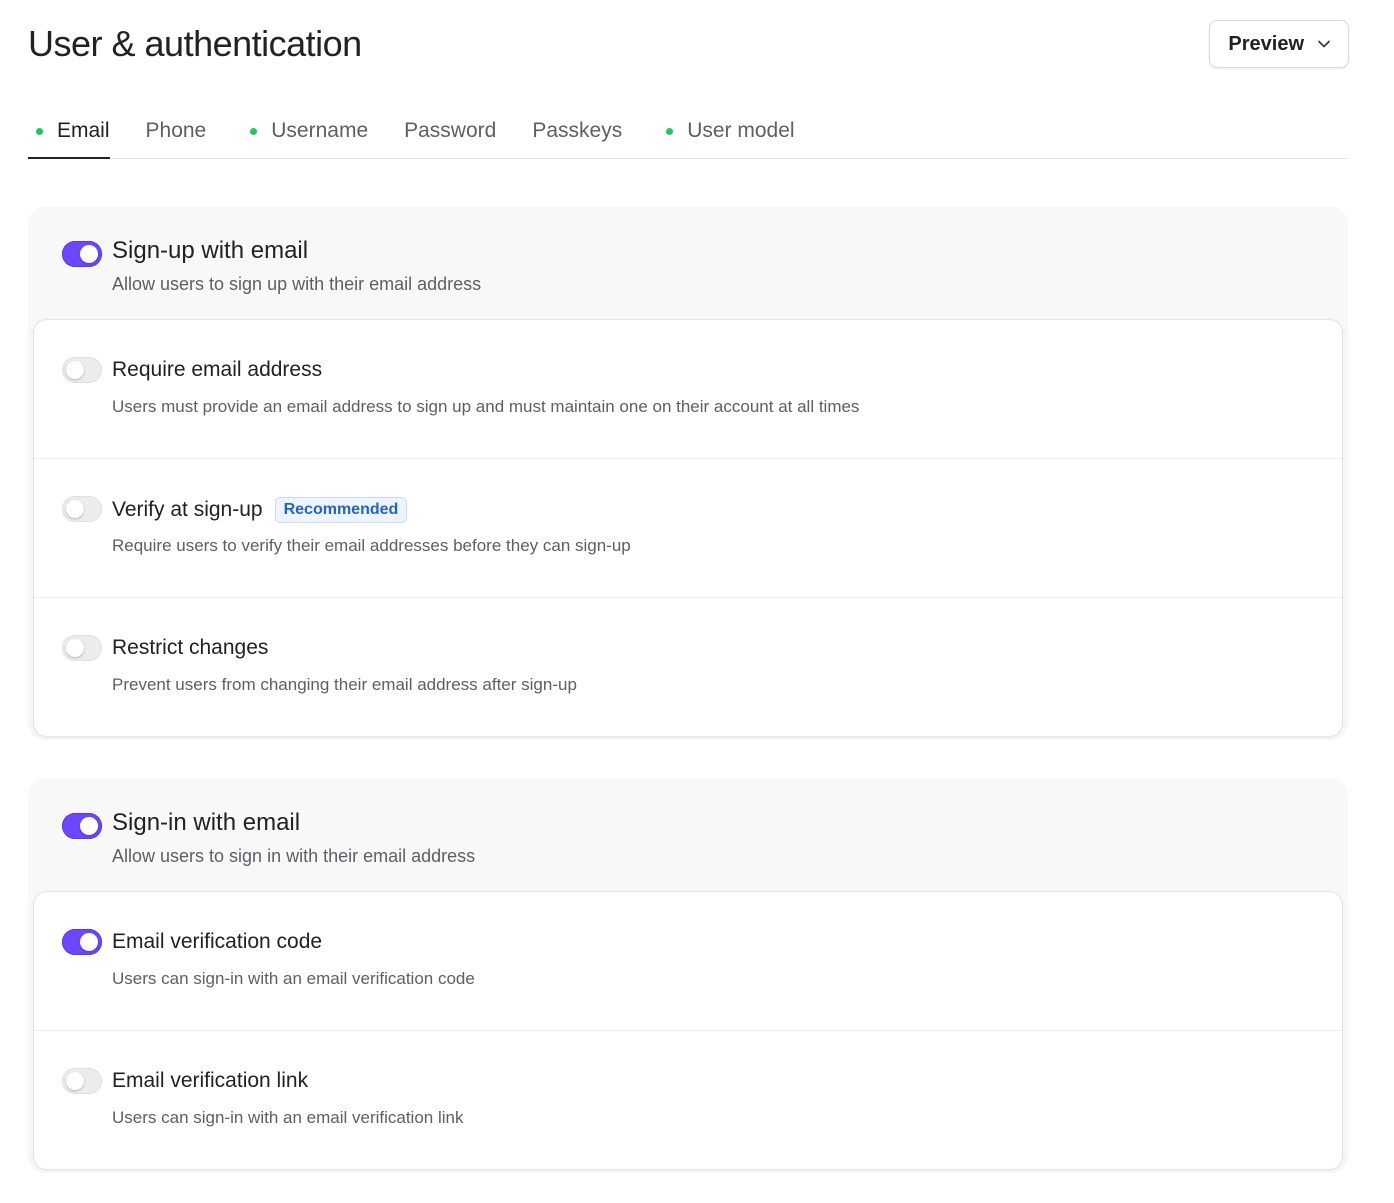 This screenshot has height=1203, width=1394. Describe the element at coordinates (320, 130) in the screenshot. I see `tab-label: Username` at that location.